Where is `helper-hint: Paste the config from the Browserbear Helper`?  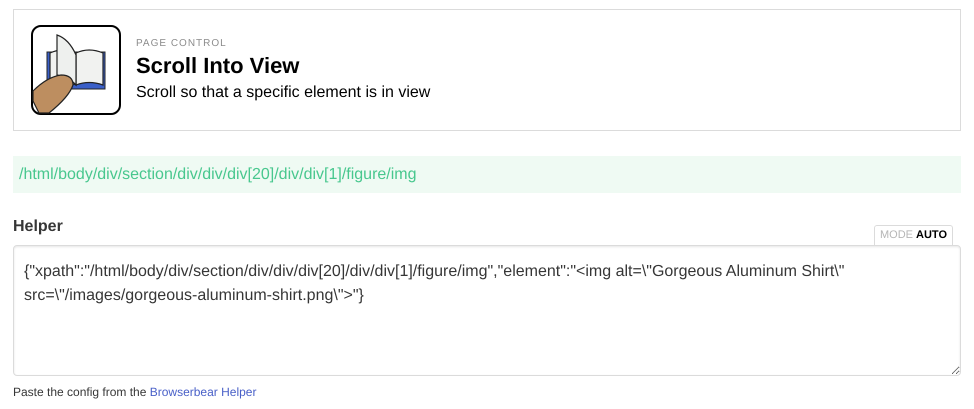 helper-hint: Paste the config from the Browserbear Helper is located at coordinates (135, 392).